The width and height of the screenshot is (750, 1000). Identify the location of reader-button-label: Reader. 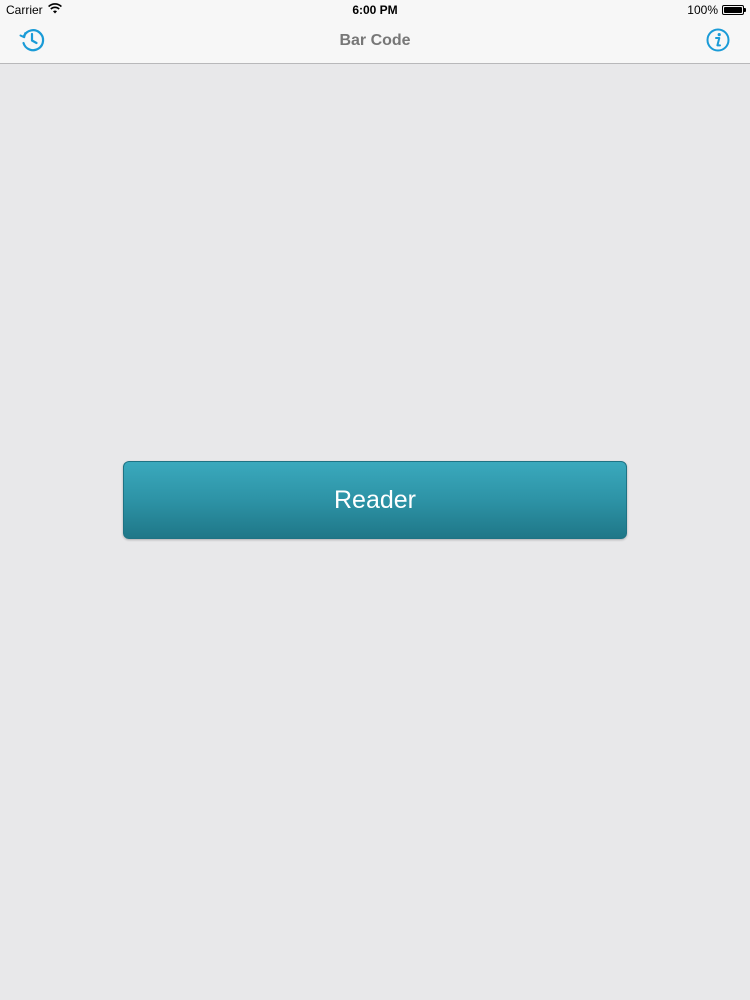
(375, 499).